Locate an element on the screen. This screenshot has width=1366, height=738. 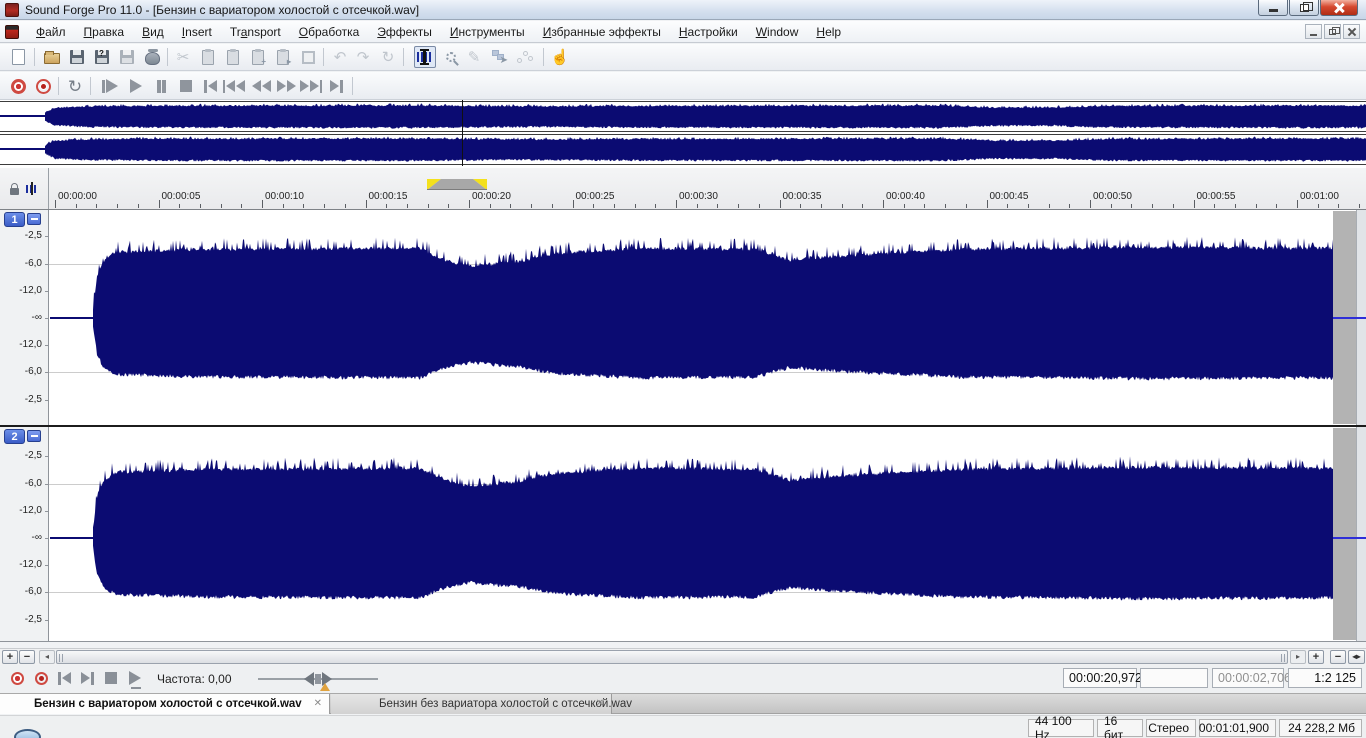
trim-crop-icon is located at coordinates (308, 57).